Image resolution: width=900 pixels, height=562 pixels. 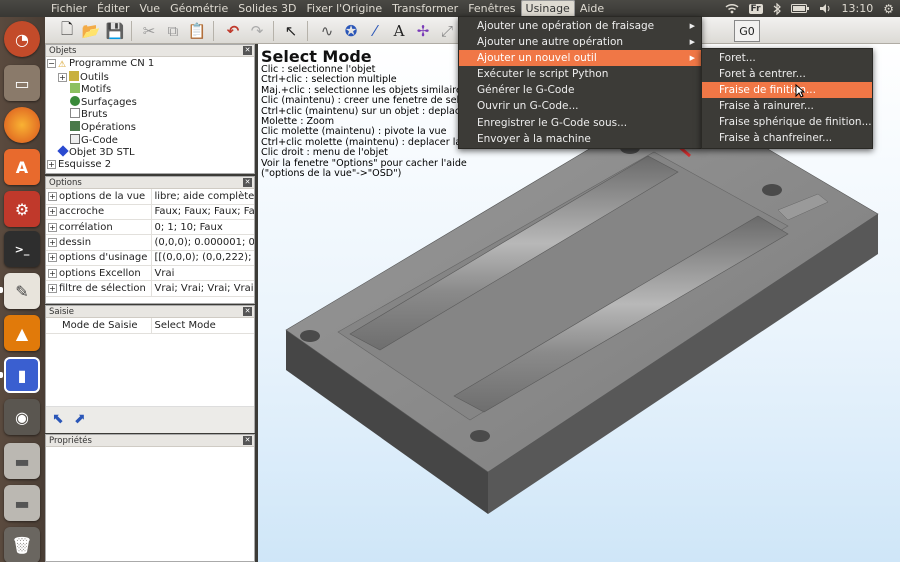 What do you see at coordinates (150, 242) in the screenshot?
I see `table-row: +dessin(0,0,0); 0.000001; 0.00` at bounding box center [150, 242].